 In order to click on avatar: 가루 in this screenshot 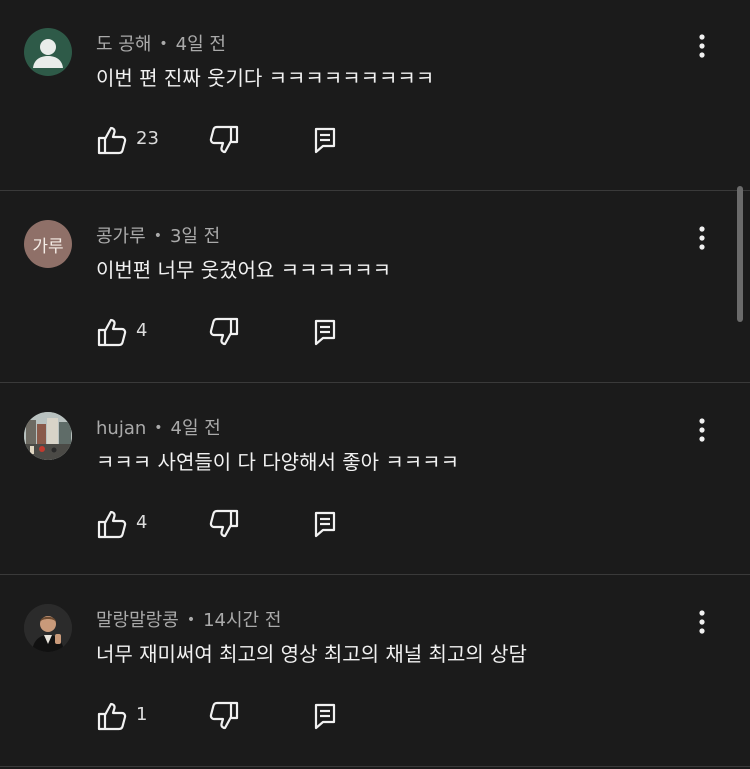, I will do `click(48, 244)`.